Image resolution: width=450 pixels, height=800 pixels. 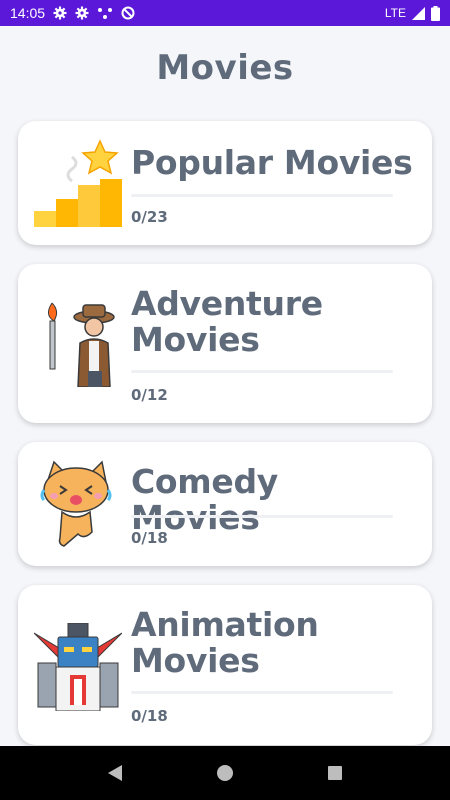 I want to click on card-progress: 0/12, so click(x=149, y=395).